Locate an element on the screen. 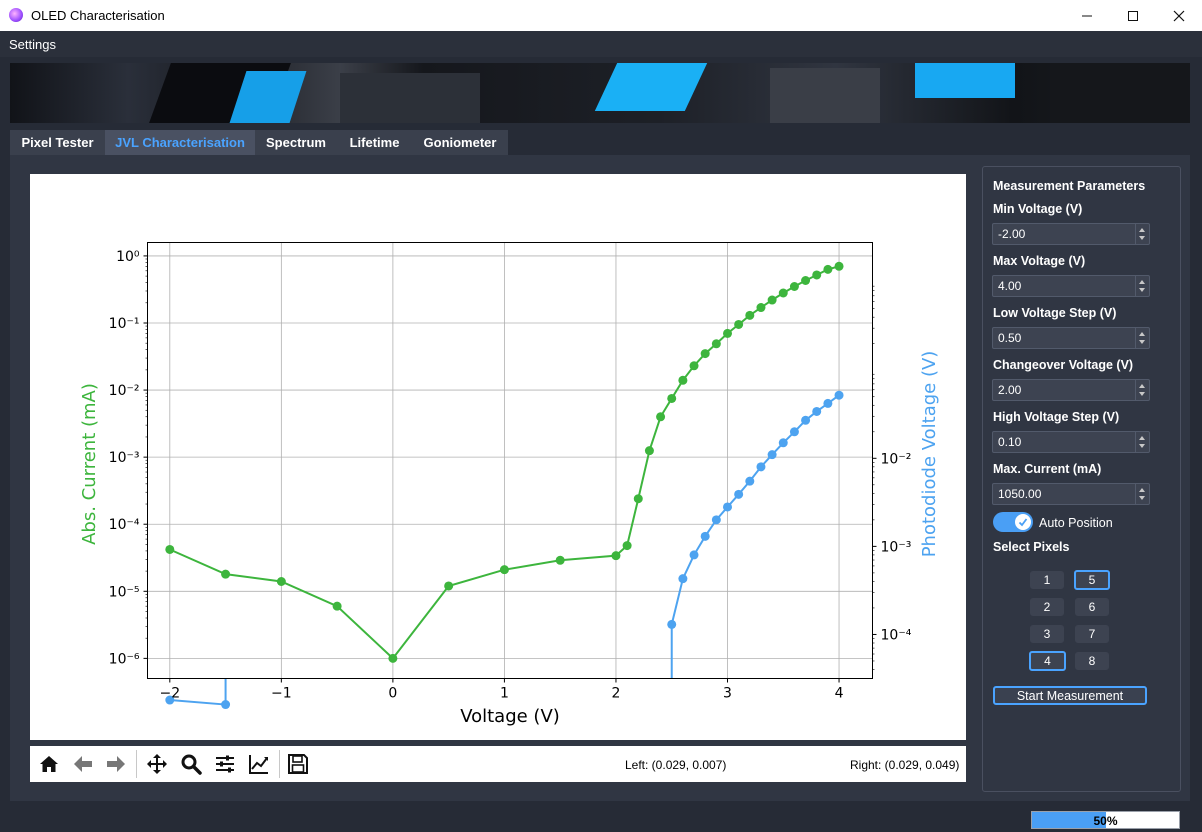 The image size is (1202, 832). window-title: OLED Characterisation is located at coordinates (98, 15).